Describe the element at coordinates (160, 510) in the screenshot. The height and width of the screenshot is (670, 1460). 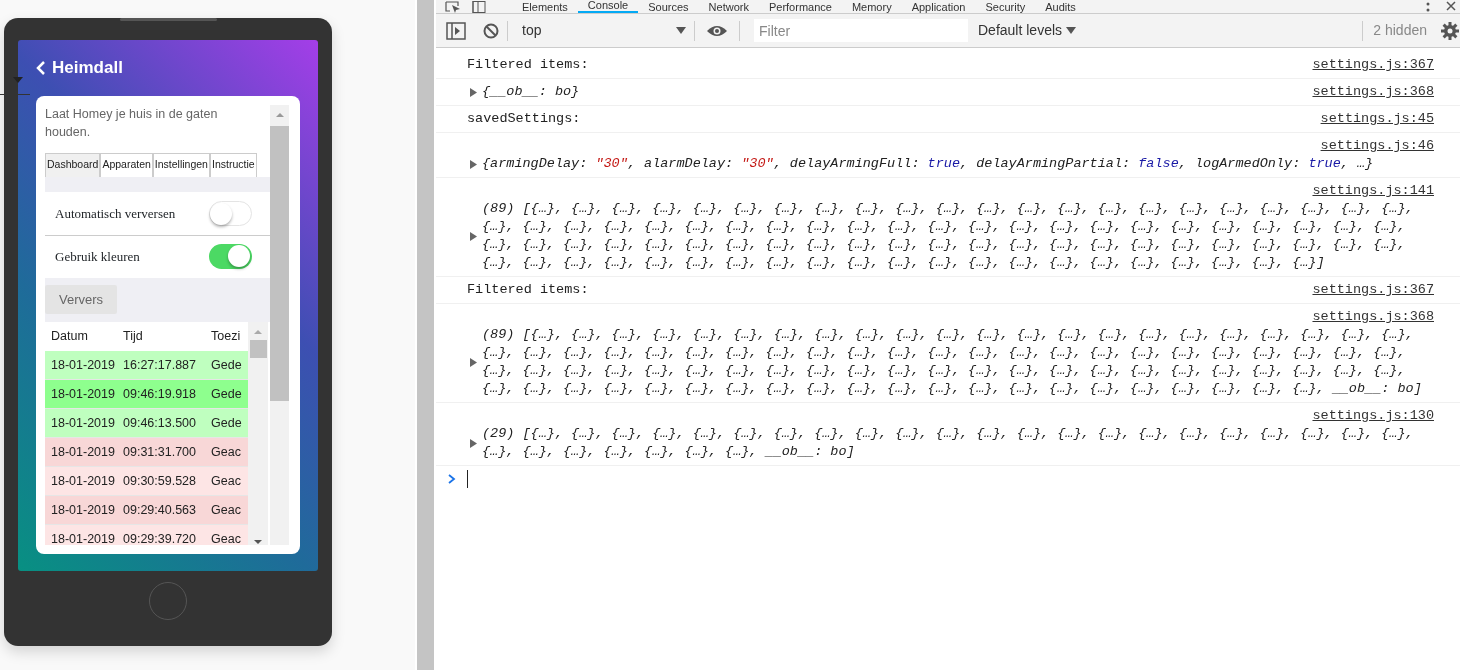
I see `table-cell-text: 09:29:40.563` at that location.